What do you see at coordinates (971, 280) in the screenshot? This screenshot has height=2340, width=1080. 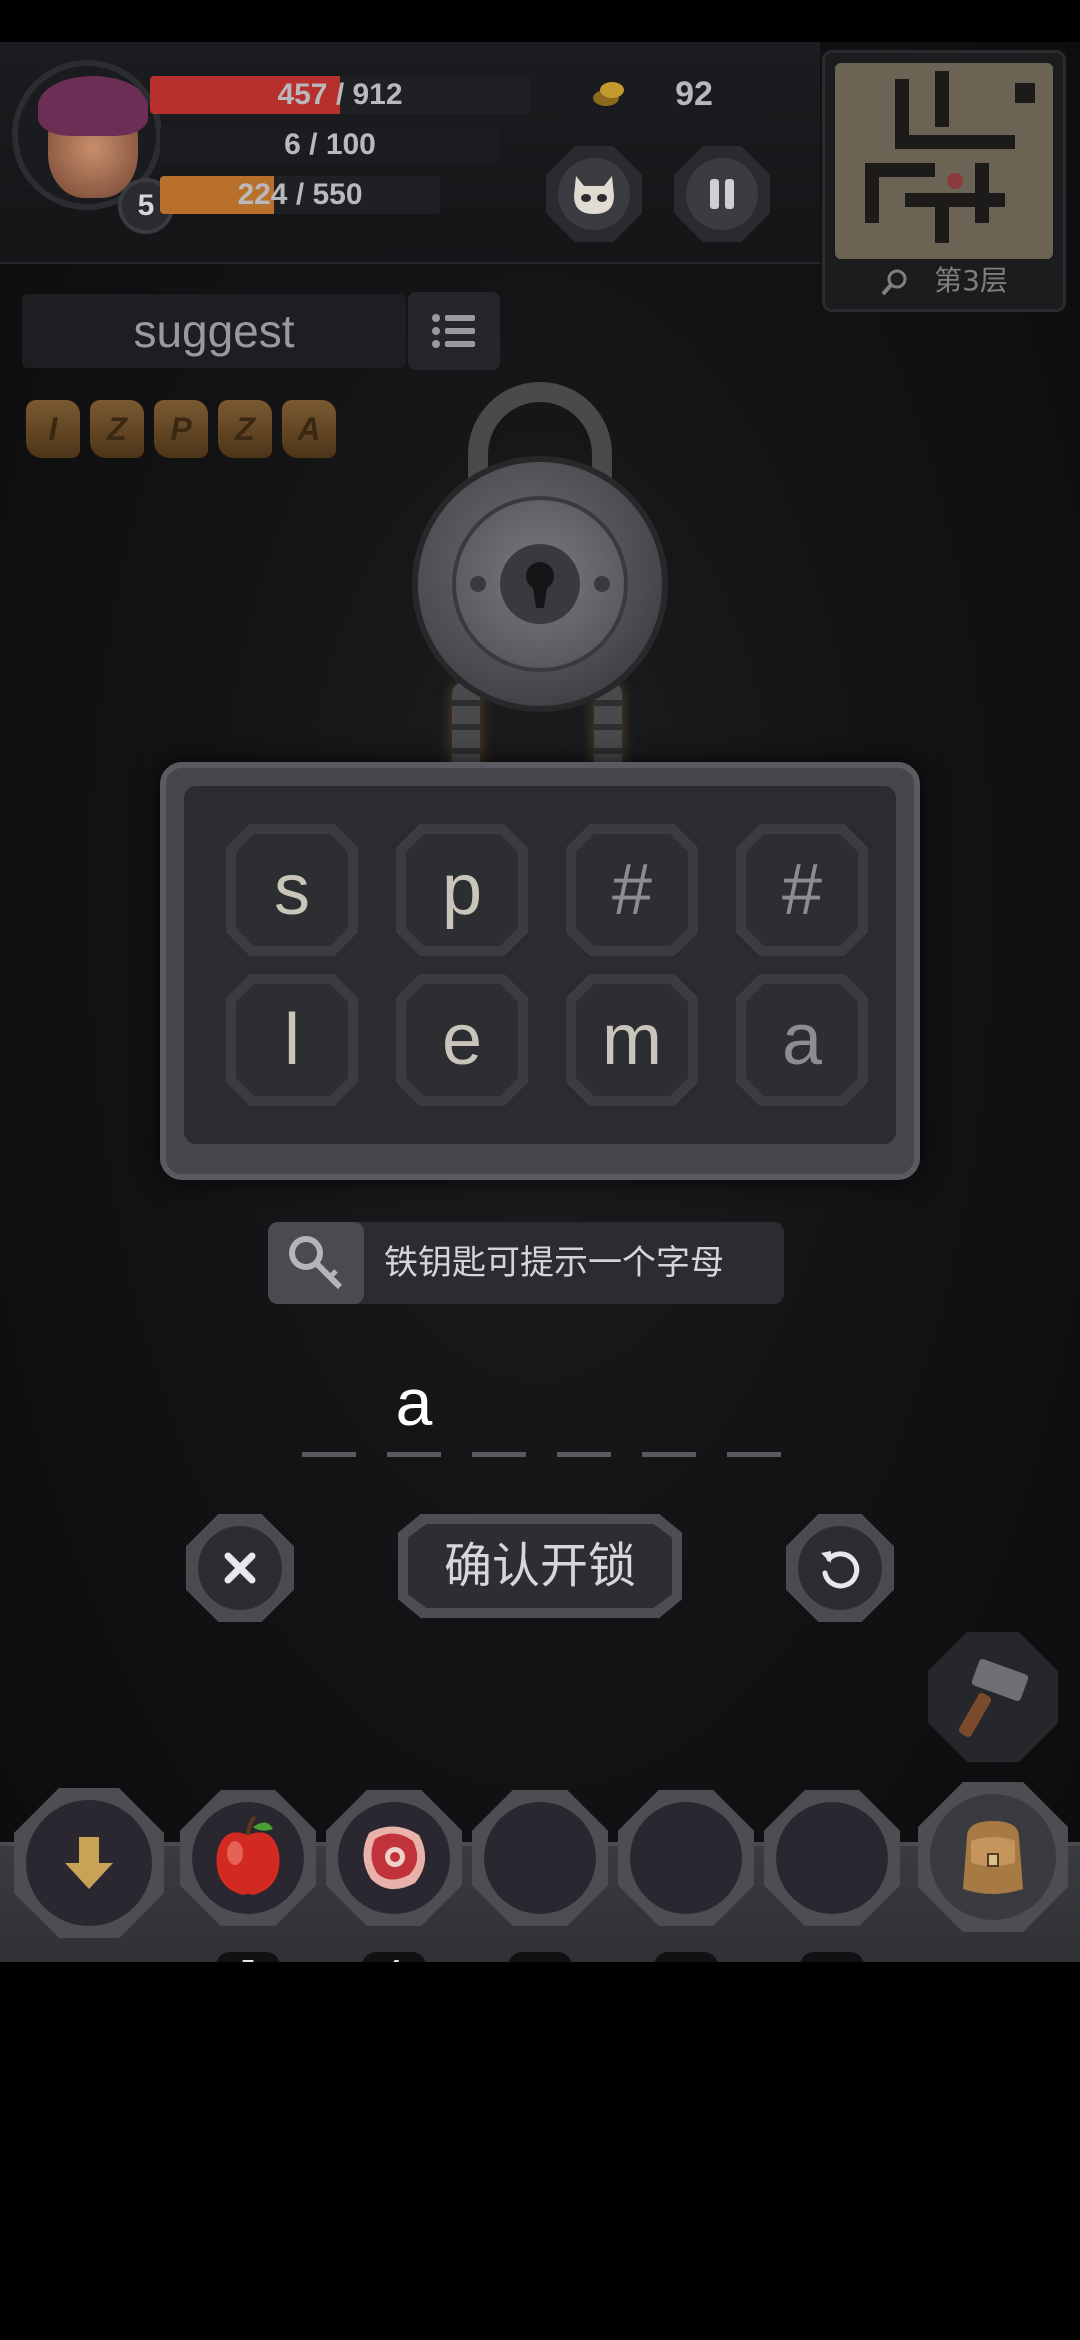 I see `floor-text: 第3层` at bounding box center [971, 280].